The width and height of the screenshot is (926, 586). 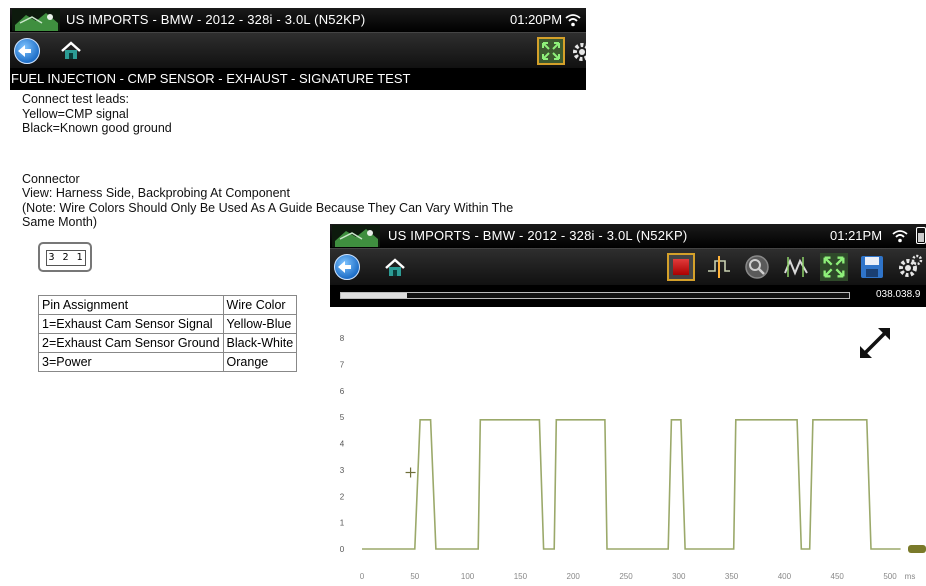 What do you see at coordinates (374, 295) in the screenshot?
I see `buffer-fill` at bounding box center [374, 295].